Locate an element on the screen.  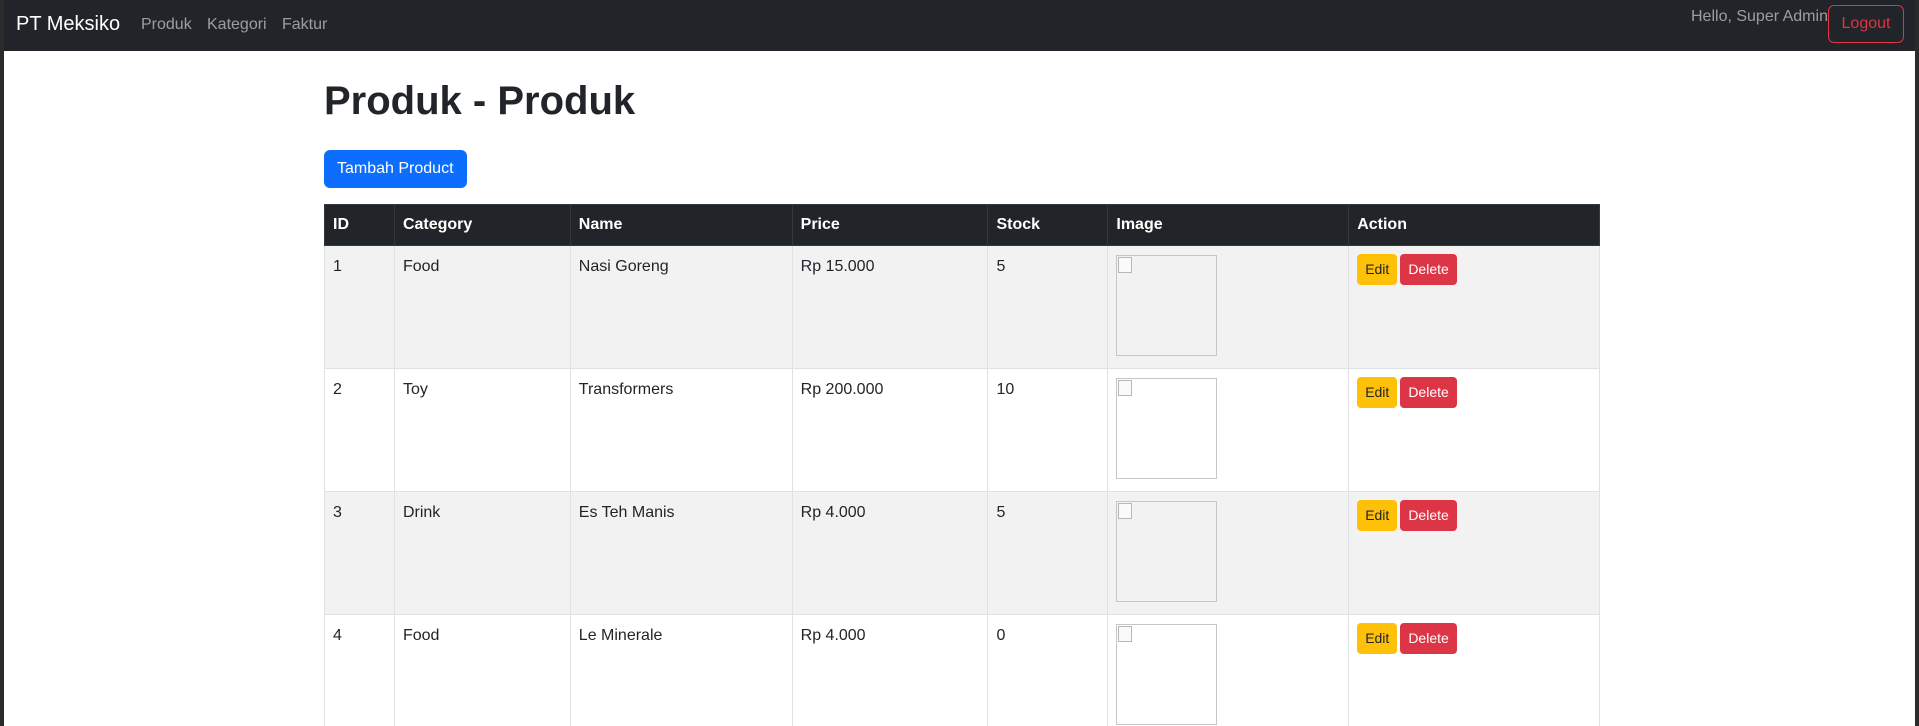
navbar-brand: PT Meksiko is located at coordinates (68, 24).